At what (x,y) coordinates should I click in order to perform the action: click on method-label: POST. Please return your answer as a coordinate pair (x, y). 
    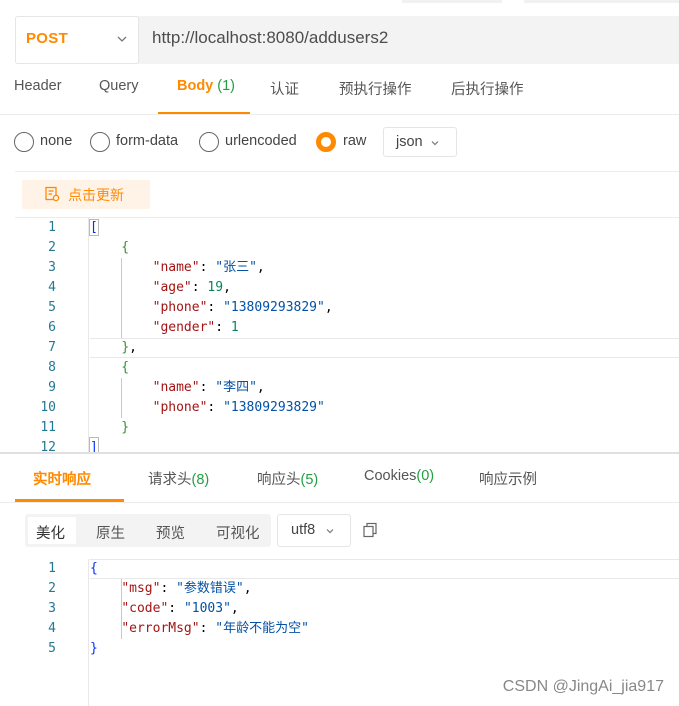
    Looking at the image, I should click on (47, 38).